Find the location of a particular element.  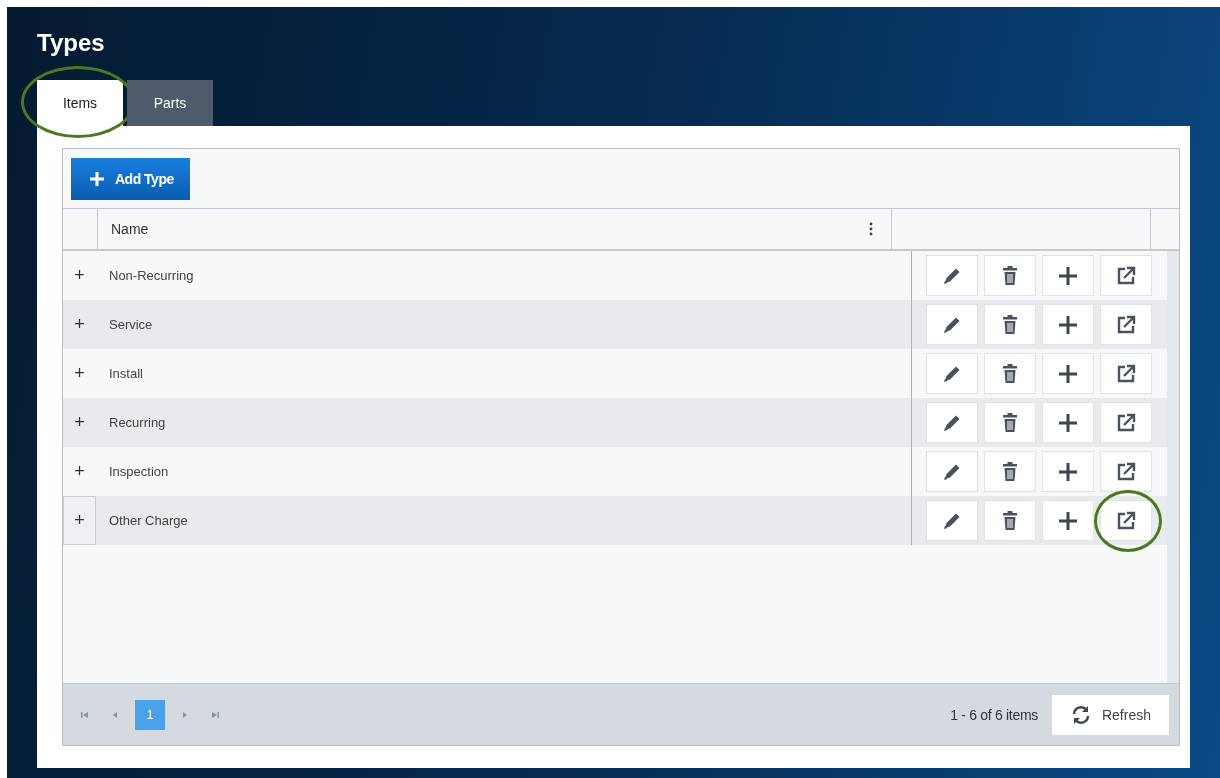

table-cell: Recurring is located at coordinates (137, 422).